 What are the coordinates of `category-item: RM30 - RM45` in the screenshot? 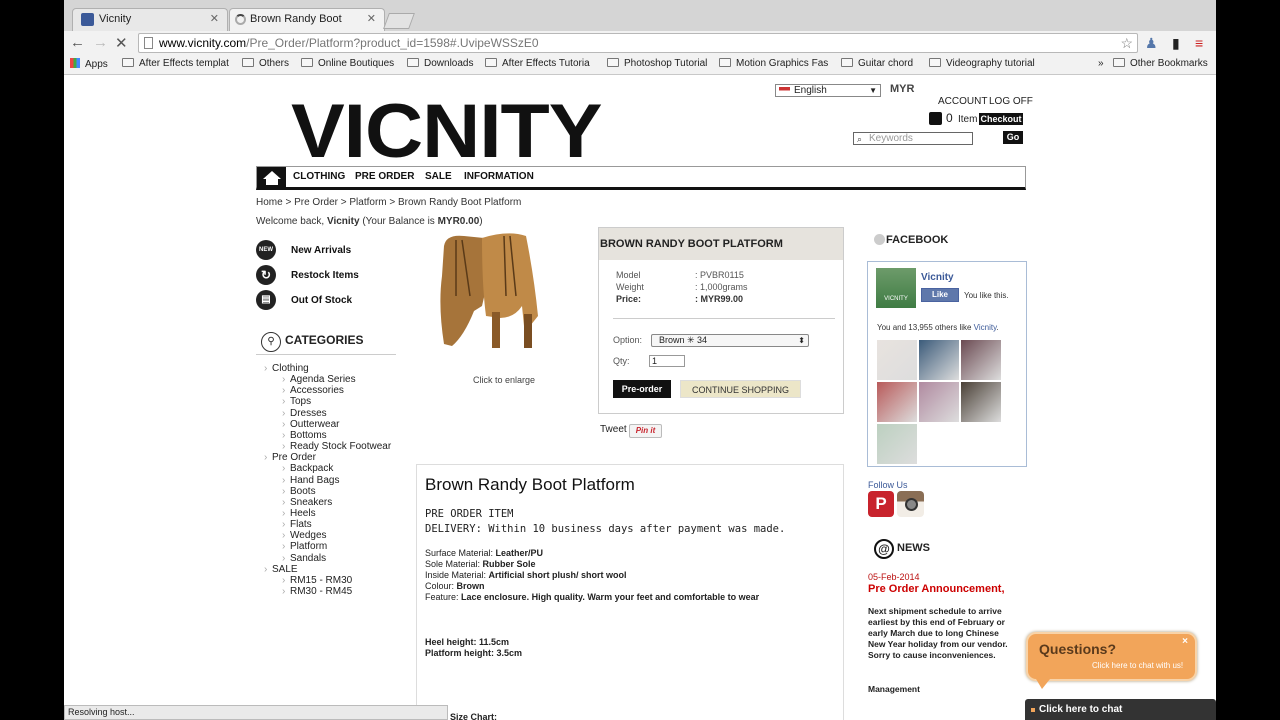 It's located at (317, 591).